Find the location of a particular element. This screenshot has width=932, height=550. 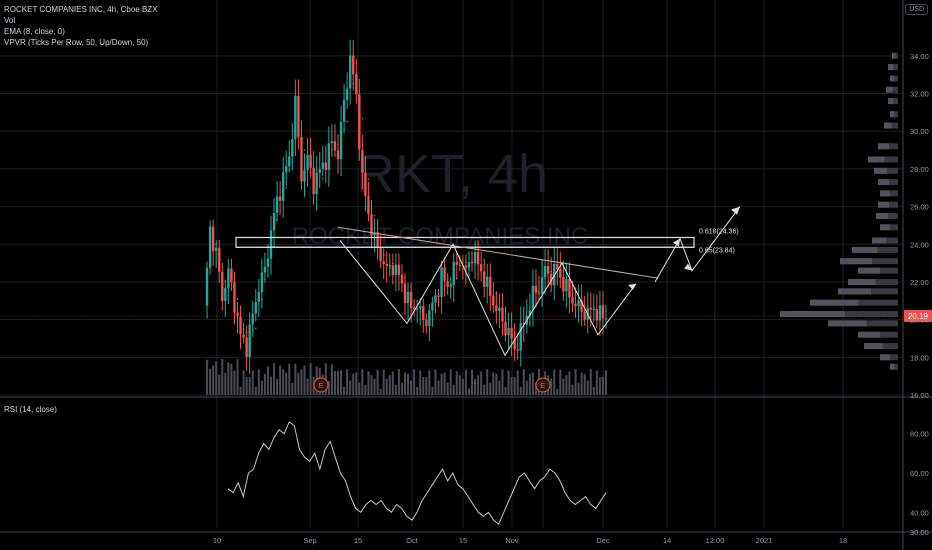

currency-badge: USD is located at coordinates (916, 9).